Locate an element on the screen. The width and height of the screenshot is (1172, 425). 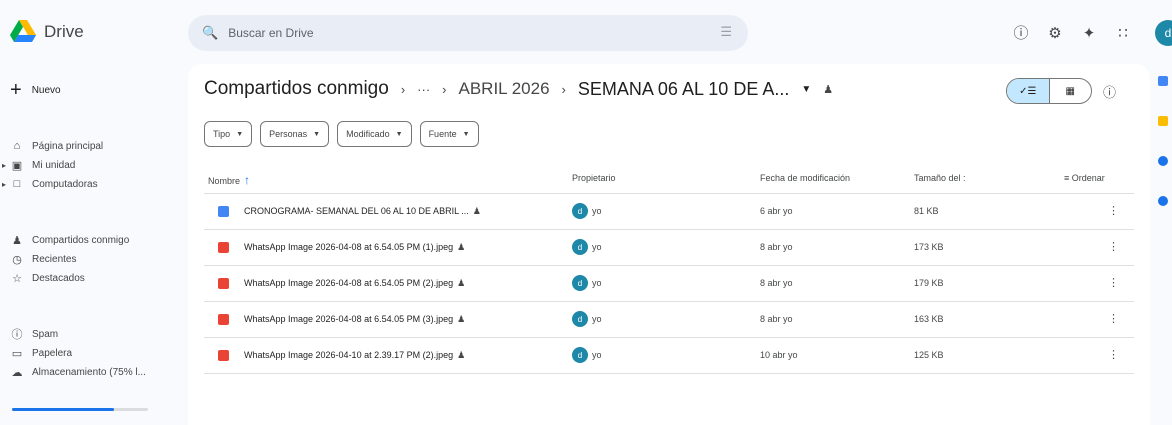
filter-source: Fuente ▼ is located at coordinates (449, 134).